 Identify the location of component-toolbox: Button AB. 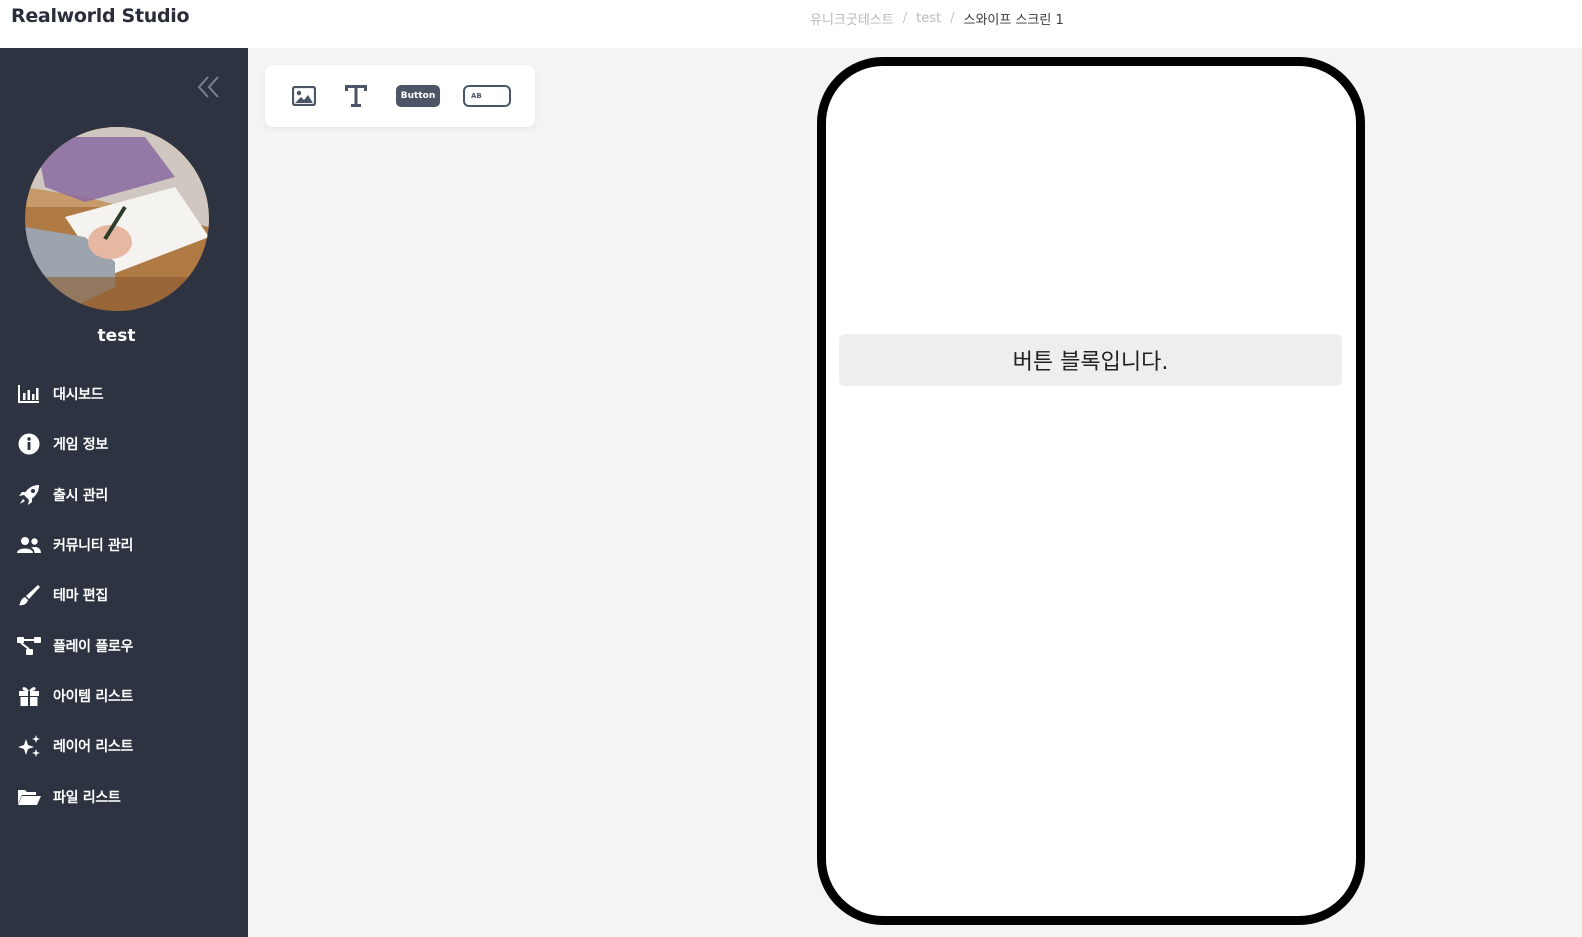
(400, 96).